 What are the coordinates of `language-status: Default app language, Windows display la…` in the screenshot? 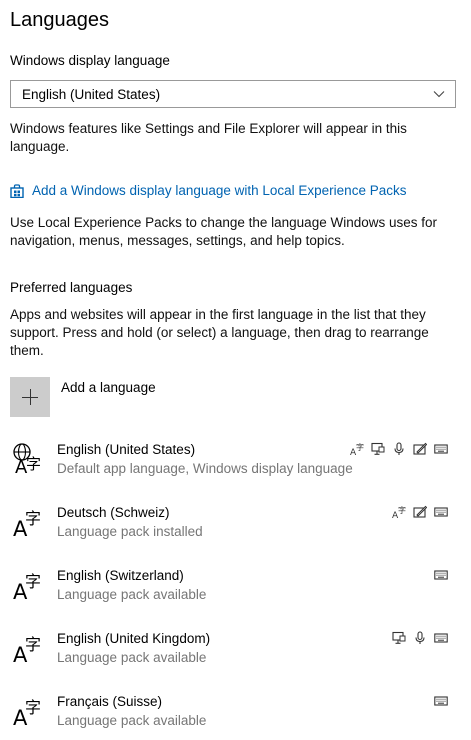 It's located at (205, 468).